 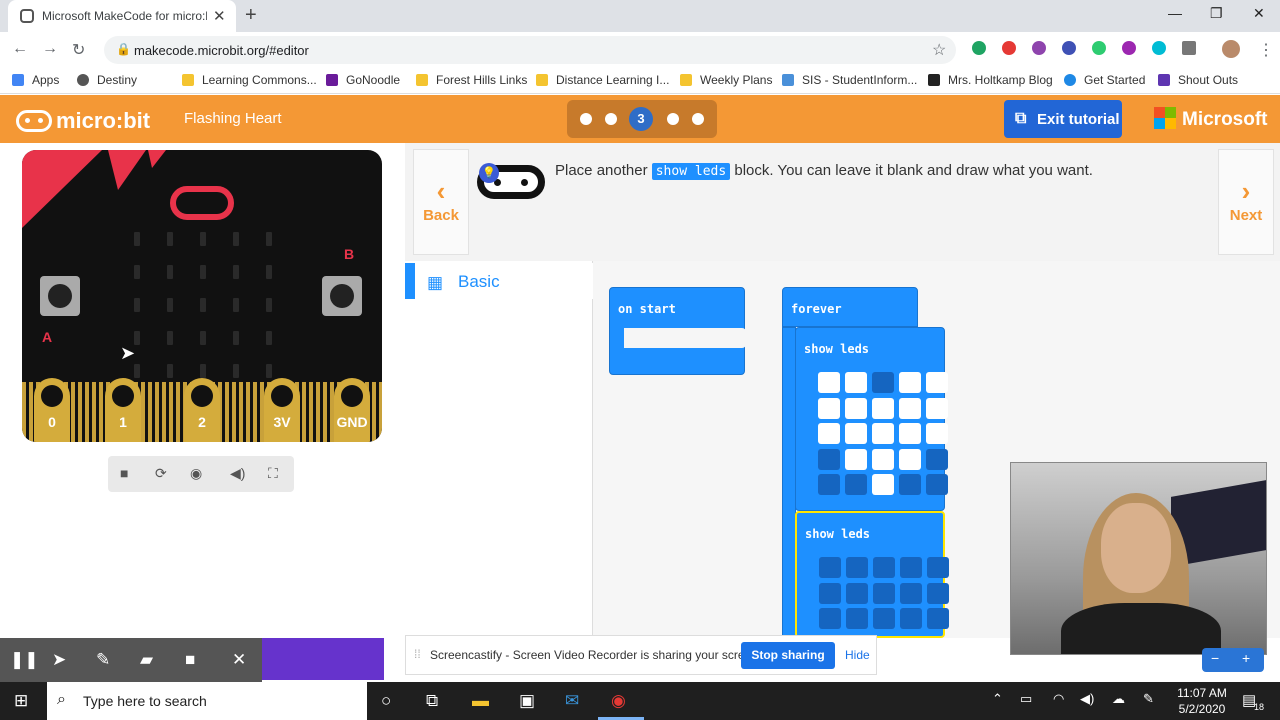 I want to click on download-button, so click(x=323, y=659).